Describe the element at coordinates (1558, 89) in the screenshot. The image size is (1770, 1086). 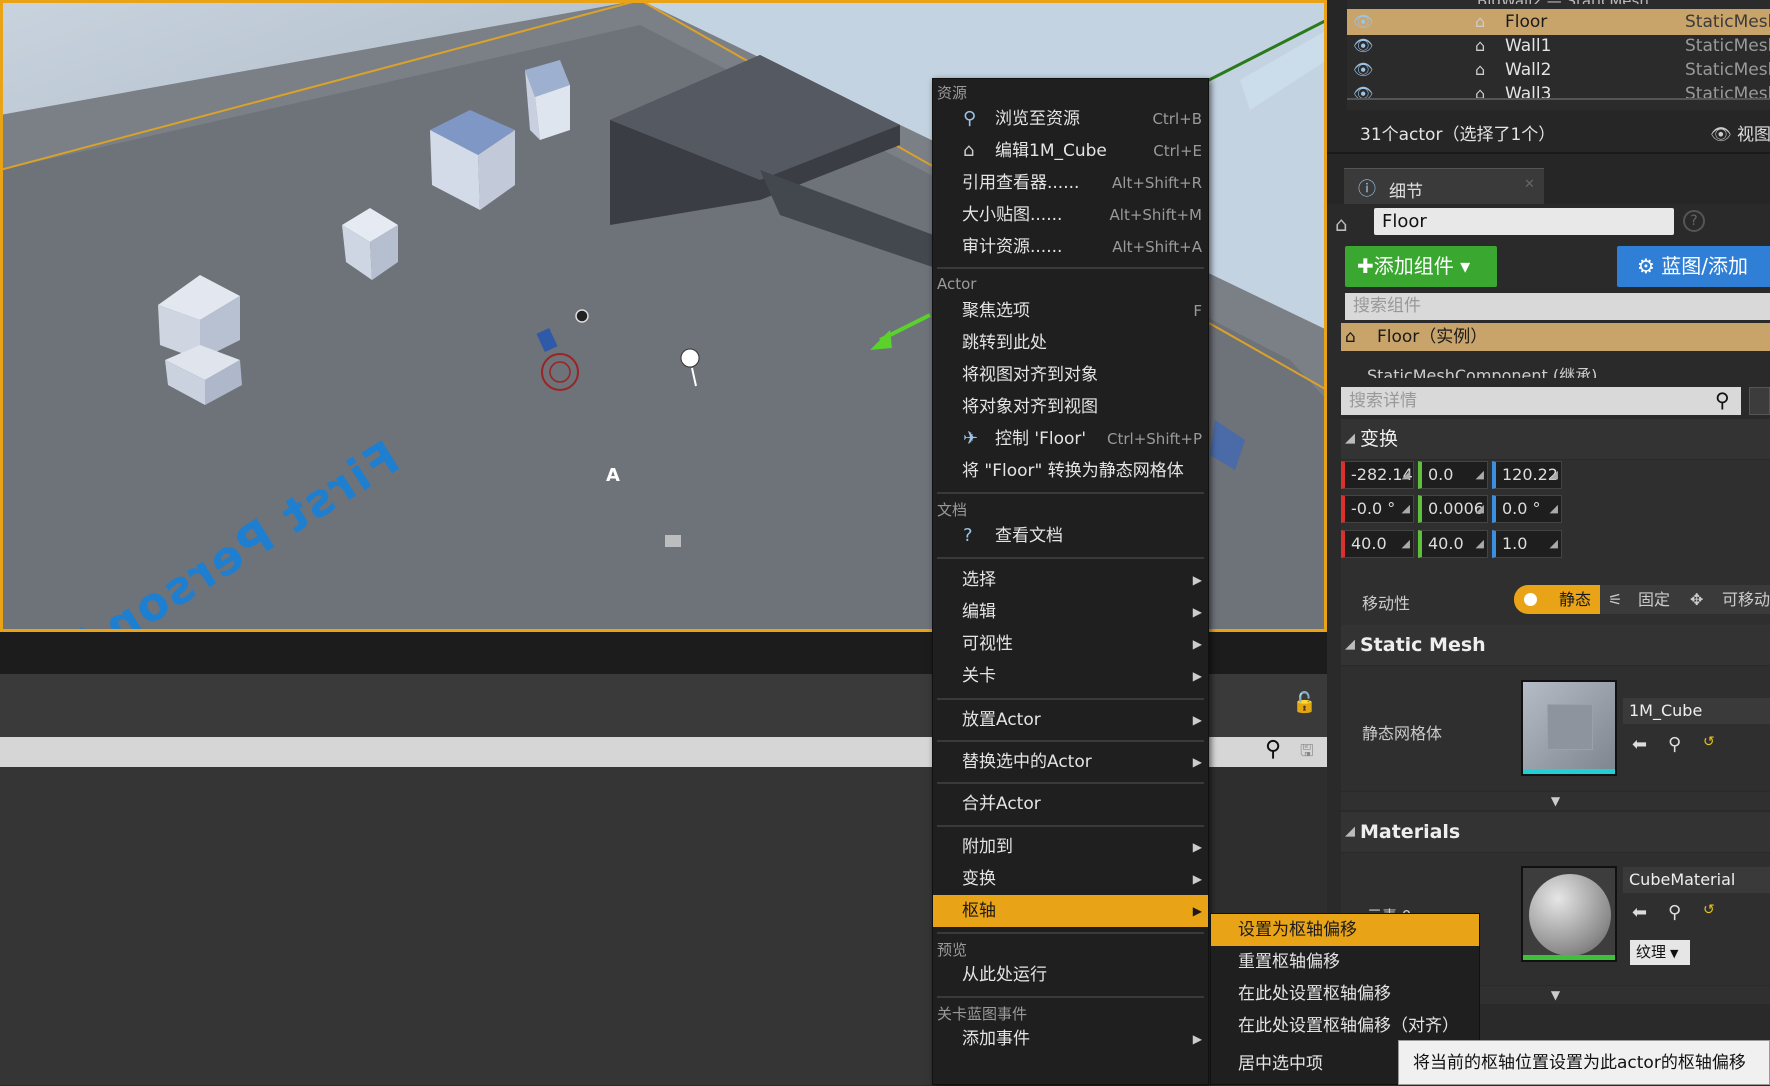
I see `outliner-row-wall3: 👁 ⌂ Wall3 StaticMesh` at that location.